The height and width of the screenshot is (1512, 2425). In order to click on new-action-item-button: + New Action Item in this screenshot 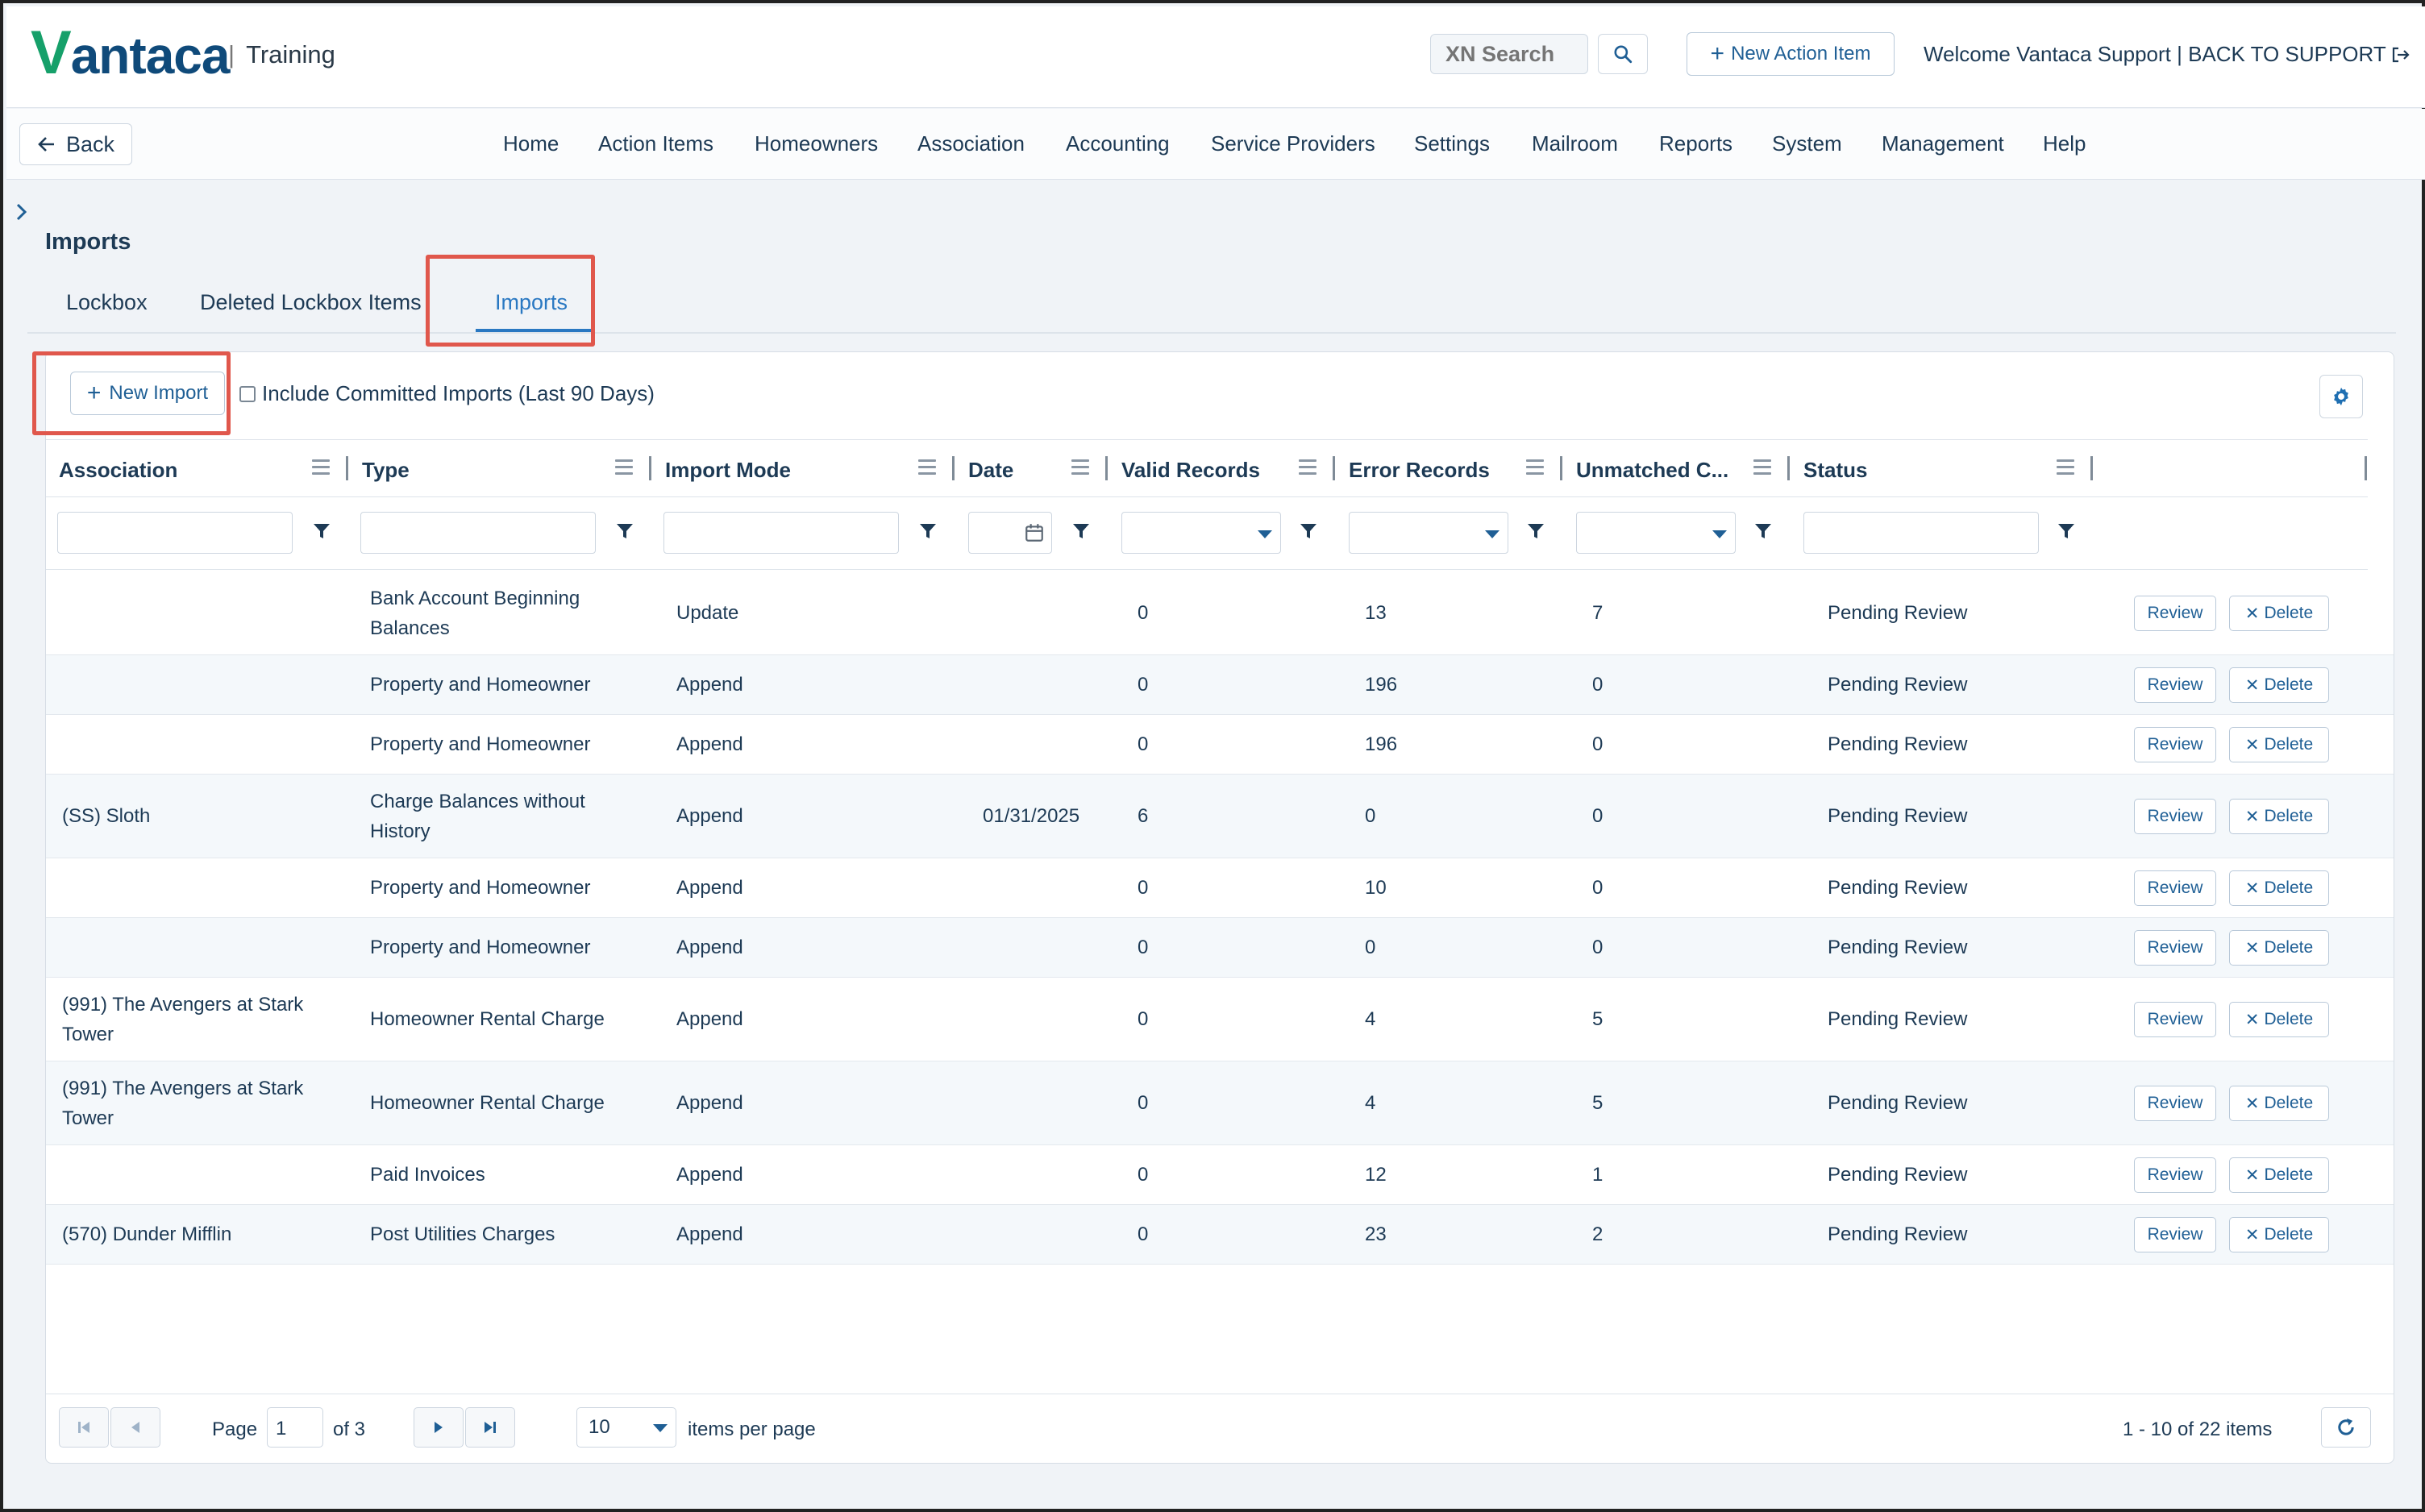, I will do `click(1791, 54)`.